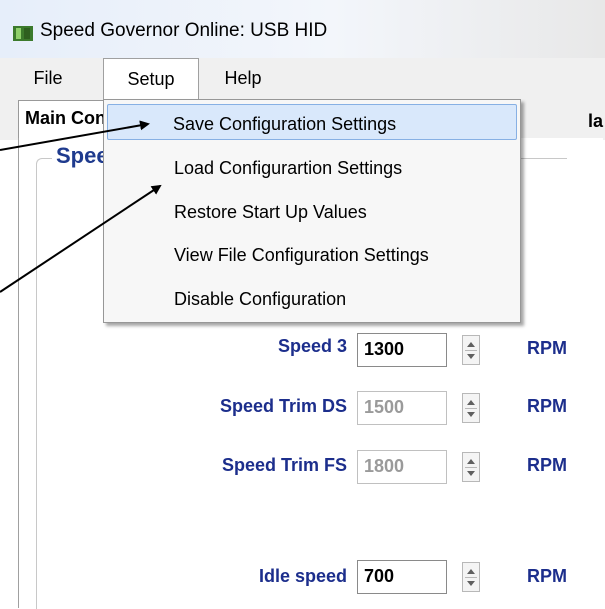 This screenshot has width=605, height=609. I want to click on arrow-to-save, so click(75, 135).